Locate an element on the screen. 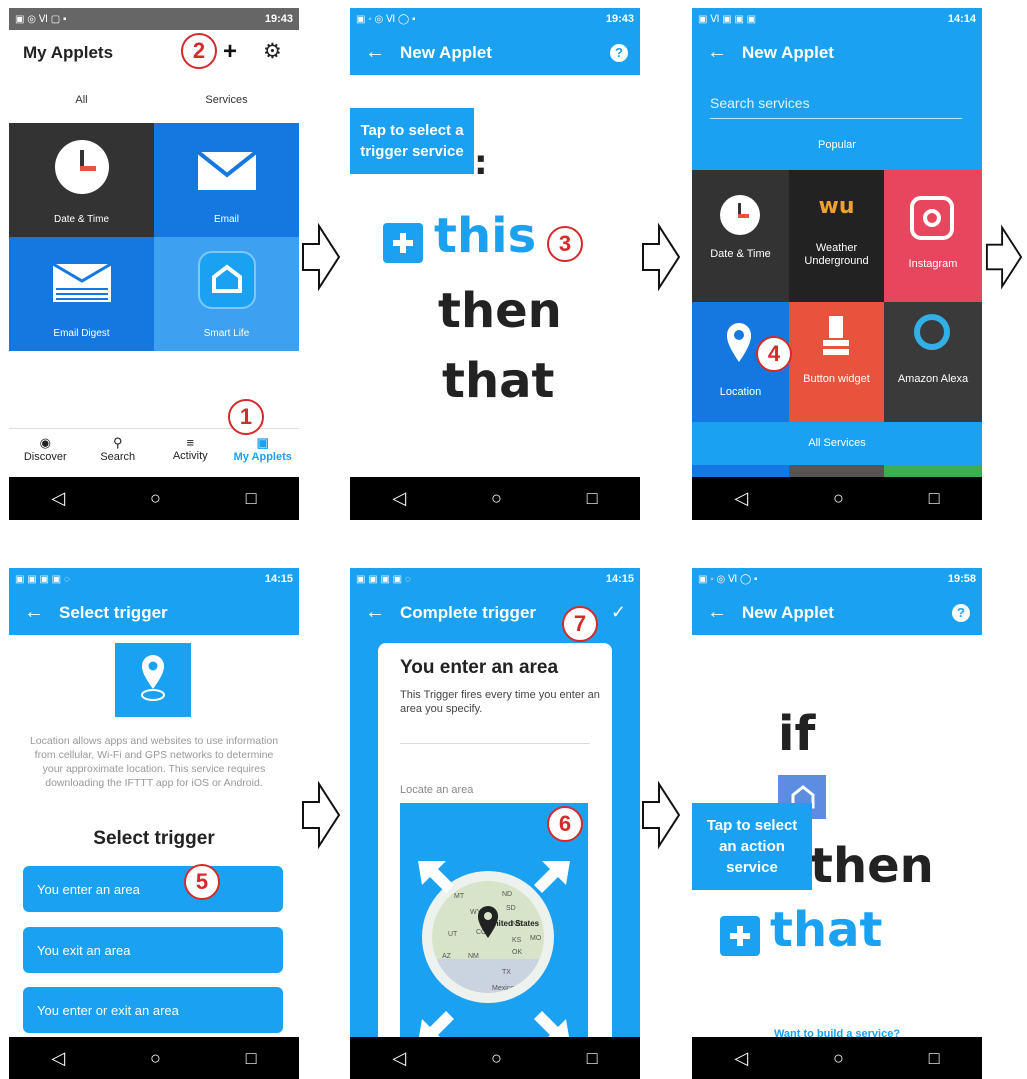  tile-label: Location is located at coordinates (740, 392).